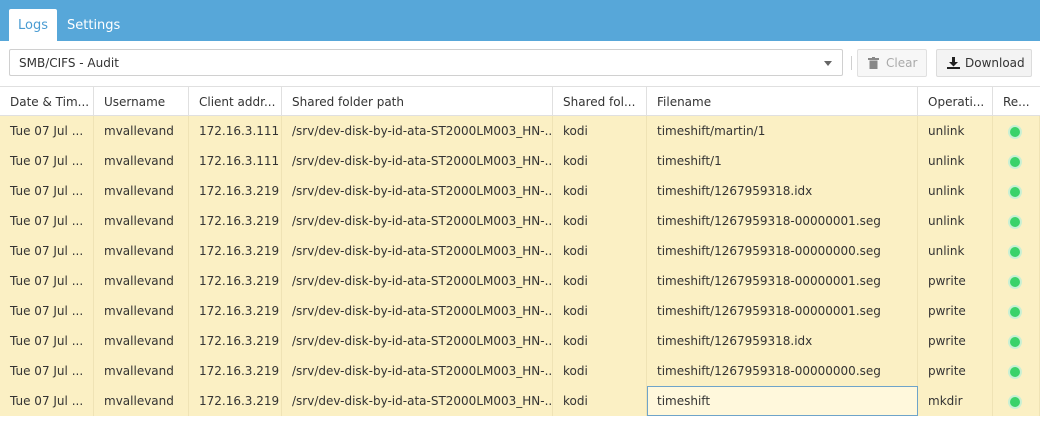  I want to click on cell-filename: timeshift, so click(782, 401).